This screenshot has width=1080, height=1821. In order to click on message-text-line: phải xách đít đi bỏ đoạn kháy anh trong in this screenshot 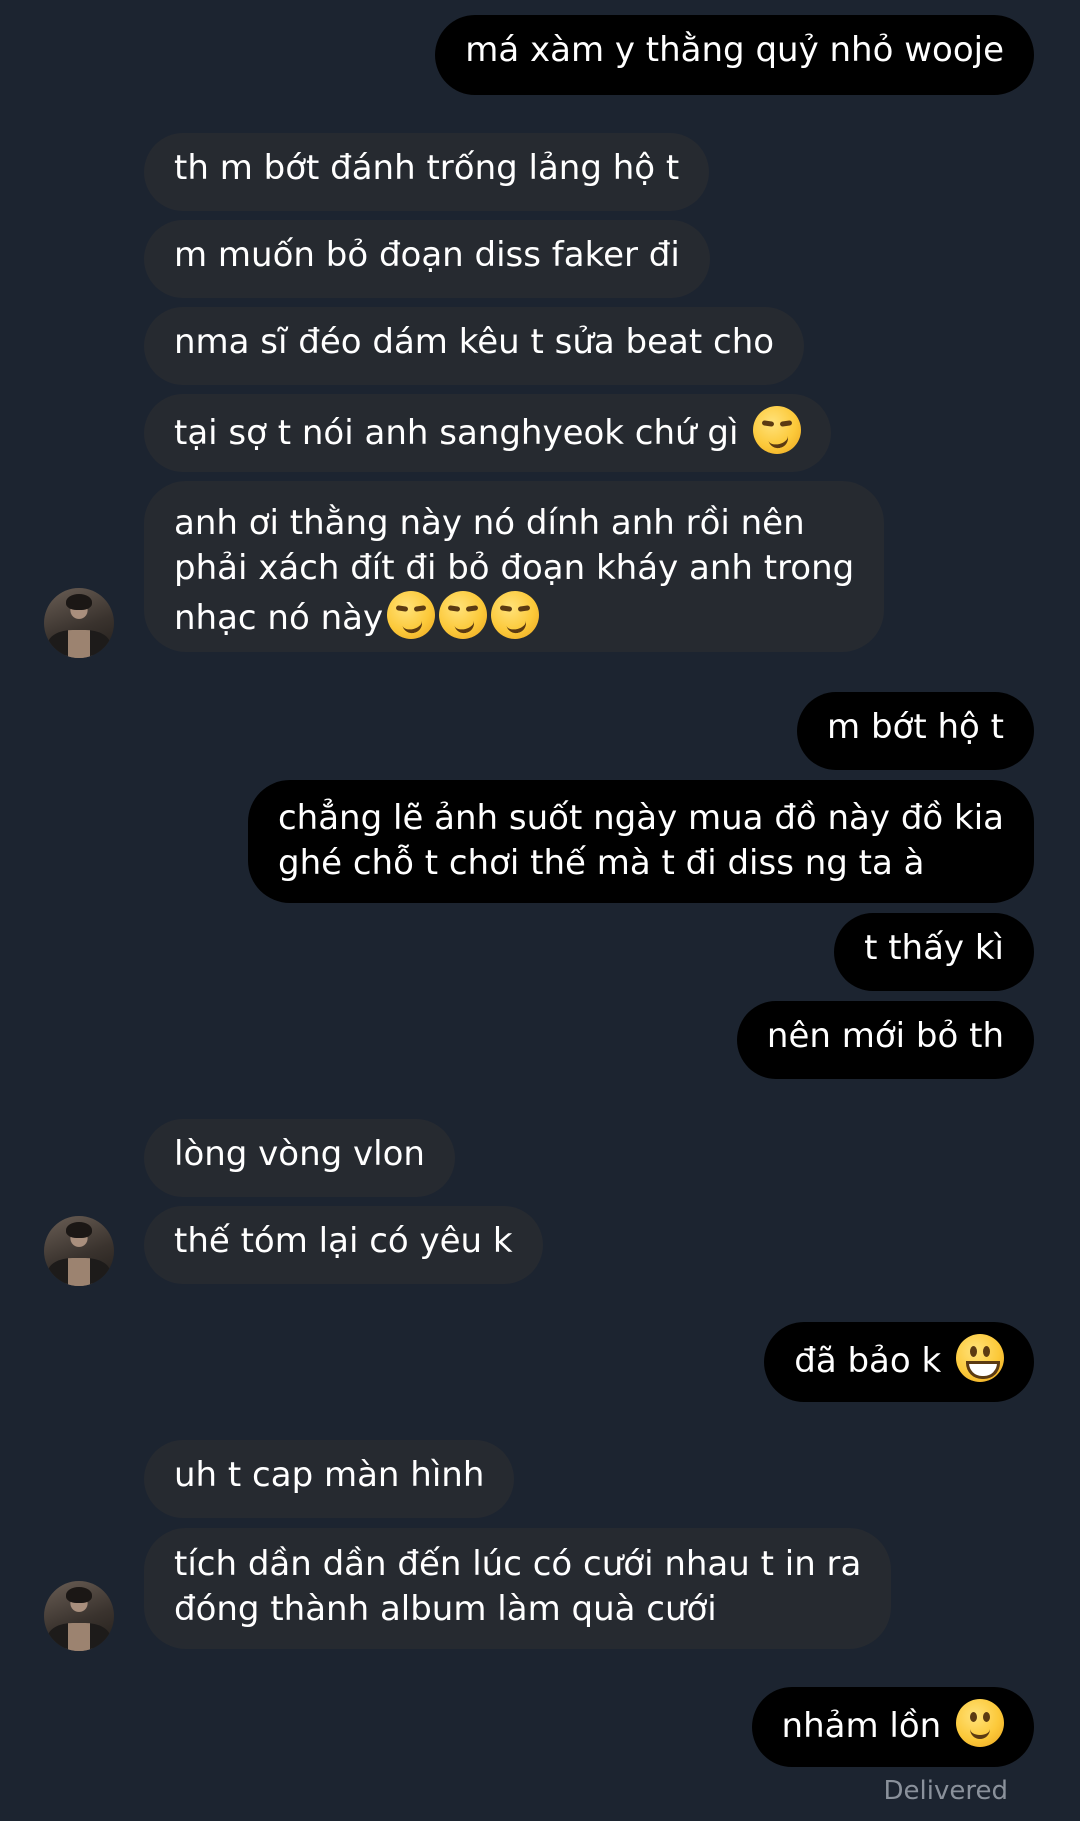, I will do `click(514, 568)`.